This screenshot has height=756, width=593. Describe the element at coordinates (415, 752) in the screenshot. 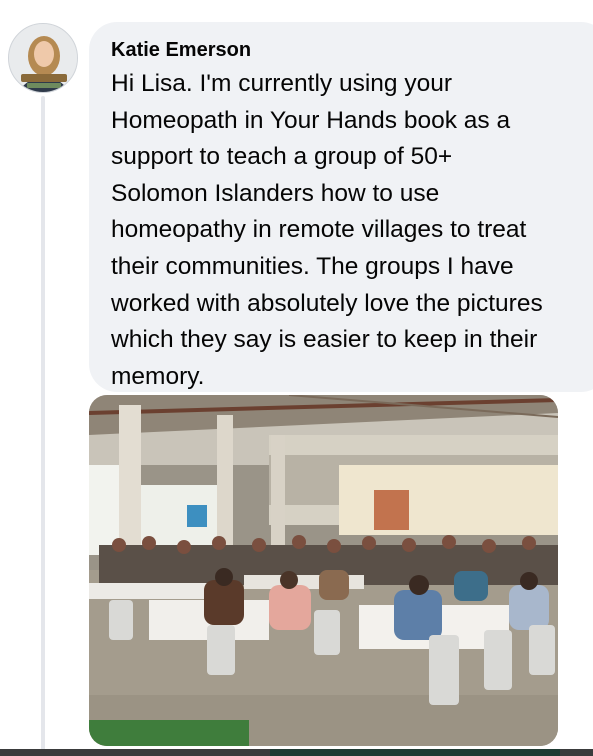

I see `bottom-ui-strip-segment` at that location.